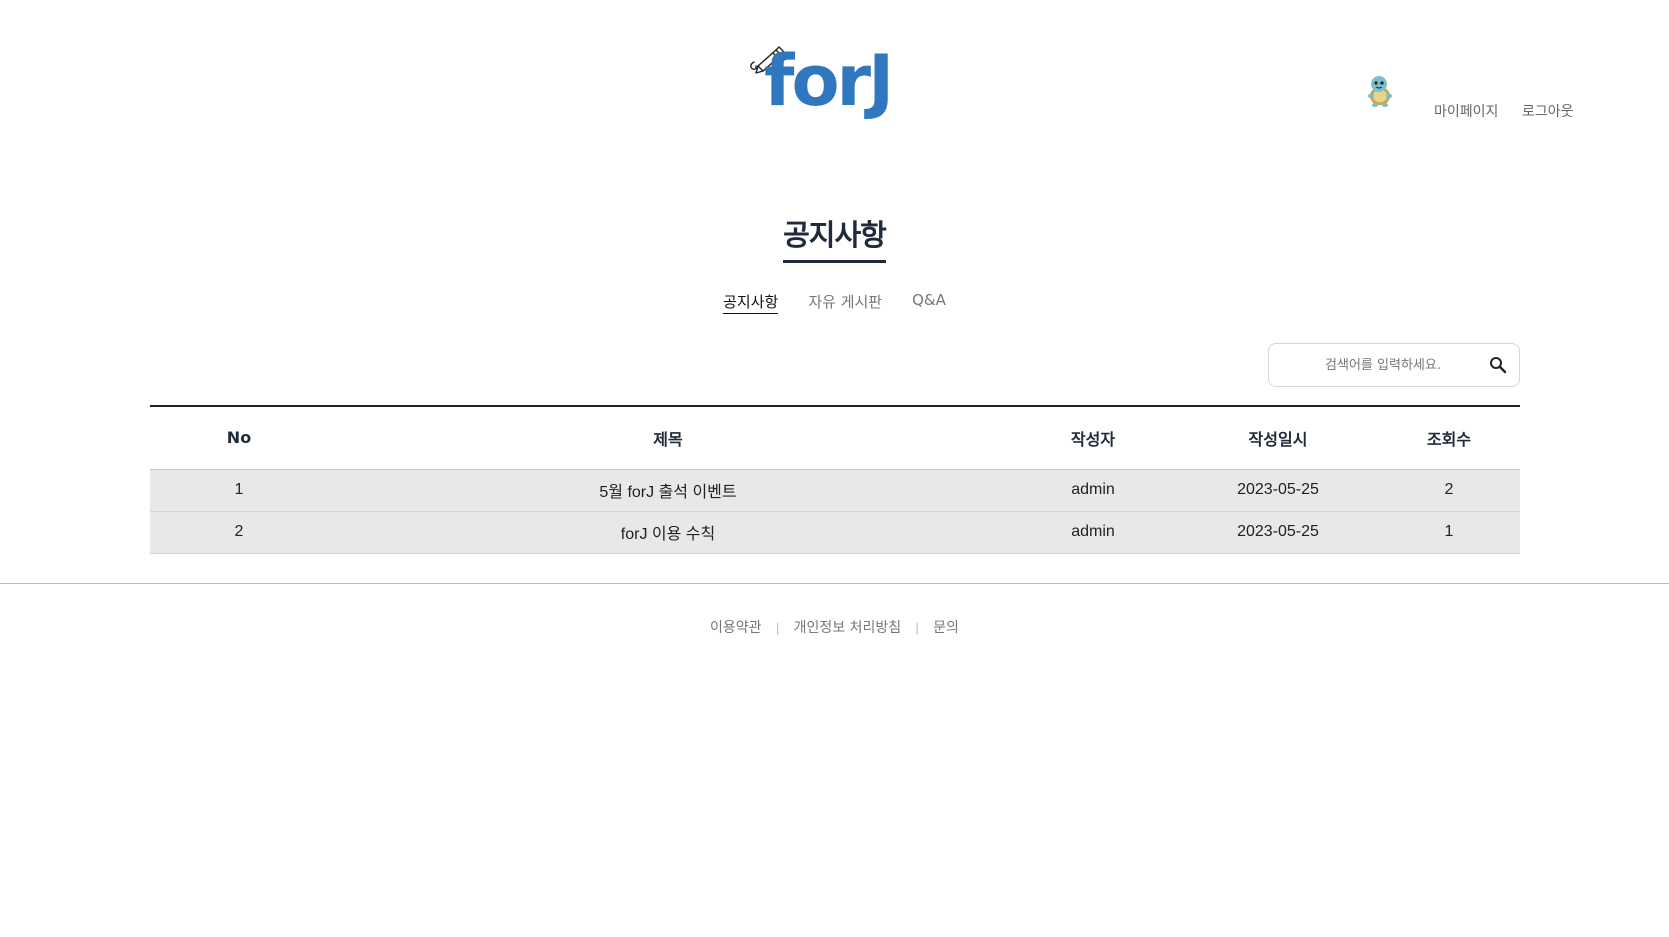 This screenshot has width=1669, height=937. Describe the element at coordinates (1449, 532) in the screenshot. I see `row-views: 1` at that location.